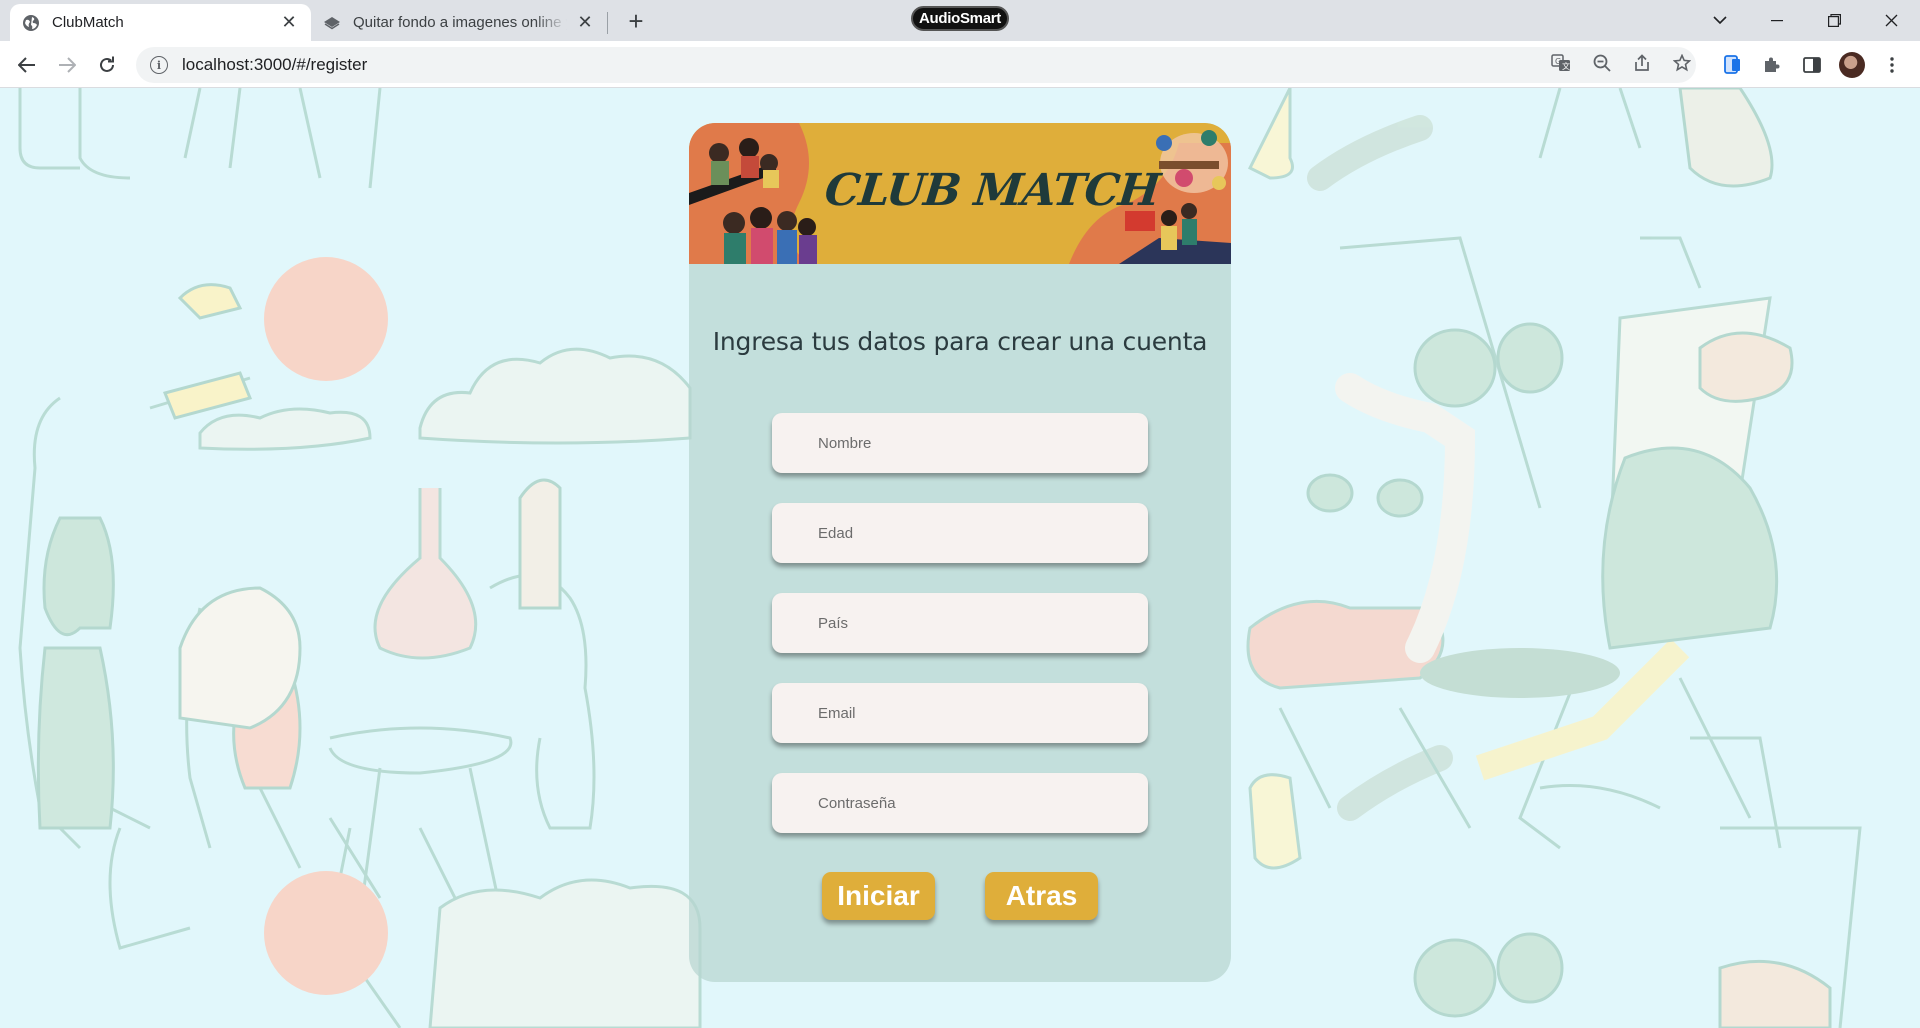 This screenshot has height=1028, width=1920. Describe the element at coordinates (88, 22) in the screenshot. I see `tab-title: ClubMatch` at that location.